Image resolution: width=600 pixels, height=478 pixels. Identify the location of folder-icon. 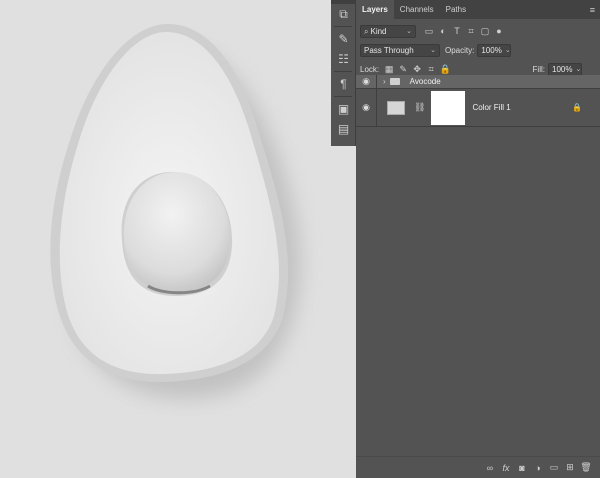
(394, 81).